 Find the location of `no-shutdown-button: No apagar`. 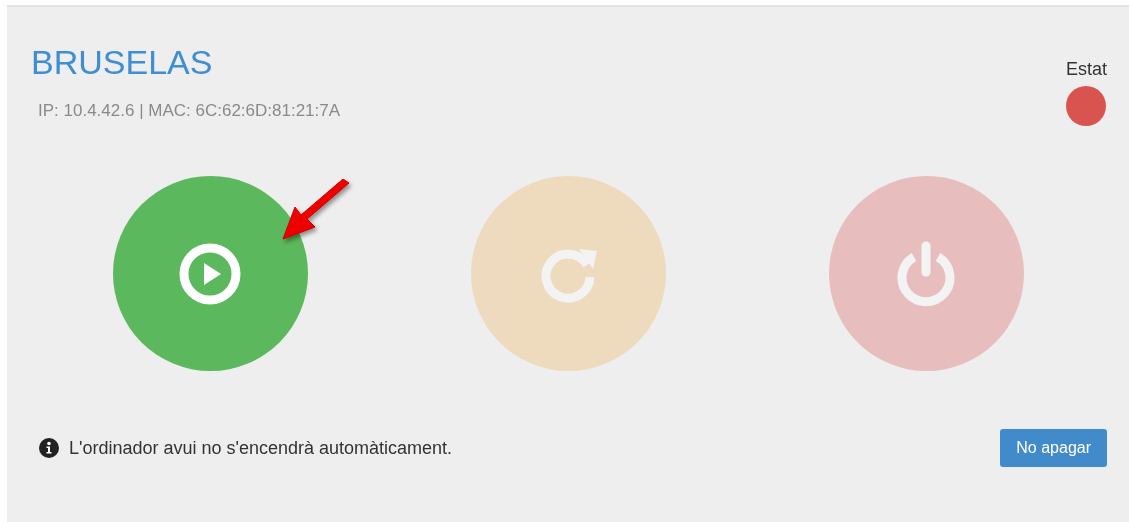

no-shutdown-button: No apagar is located at coordinates (1053, 448).